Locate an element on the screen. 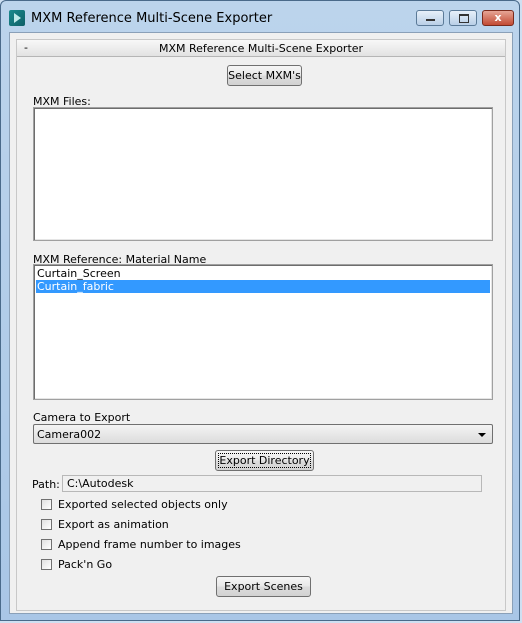  title-bar: MXM Reference Multi-Scene Exporter x is located at coordinates (261, 17).